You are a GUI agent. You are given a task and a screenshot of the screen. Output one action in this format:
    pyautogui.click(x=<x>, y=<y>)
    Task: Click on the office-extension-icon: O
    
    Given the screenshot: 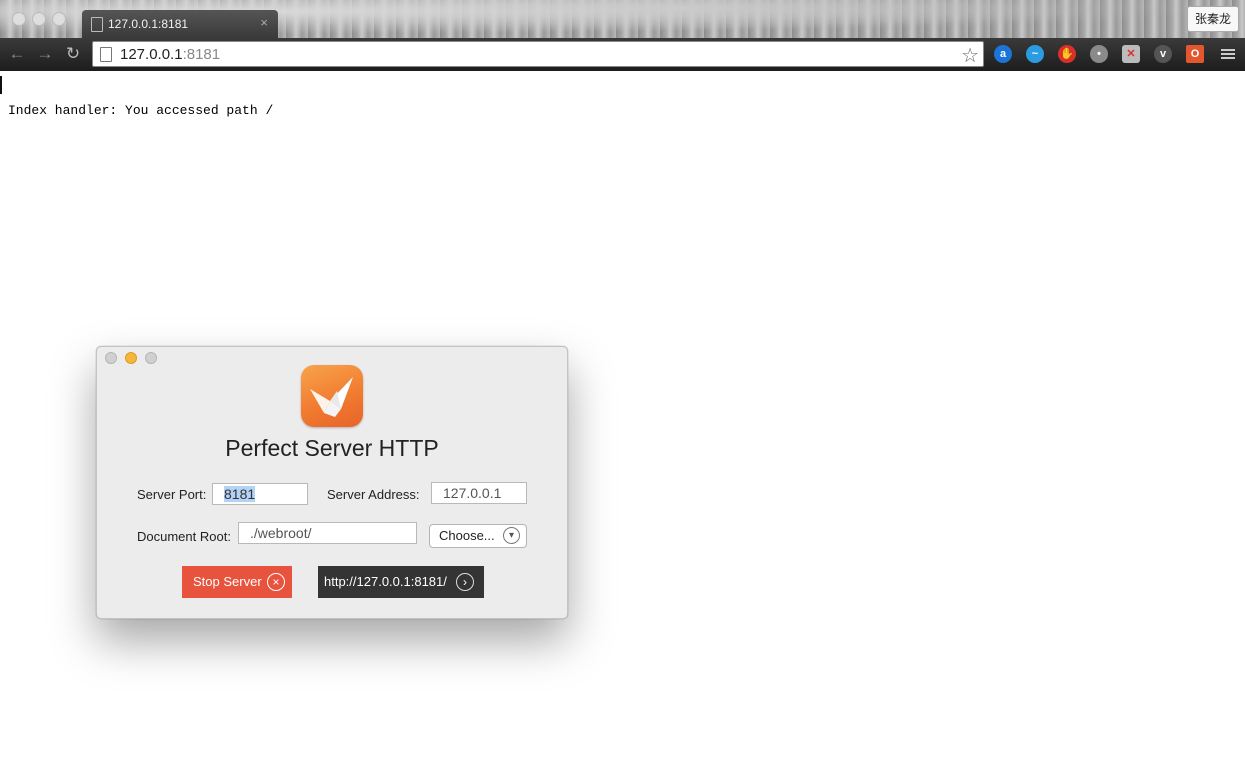 What is the action you would take?
    pyautogui.click(x=1195, y=54)
    